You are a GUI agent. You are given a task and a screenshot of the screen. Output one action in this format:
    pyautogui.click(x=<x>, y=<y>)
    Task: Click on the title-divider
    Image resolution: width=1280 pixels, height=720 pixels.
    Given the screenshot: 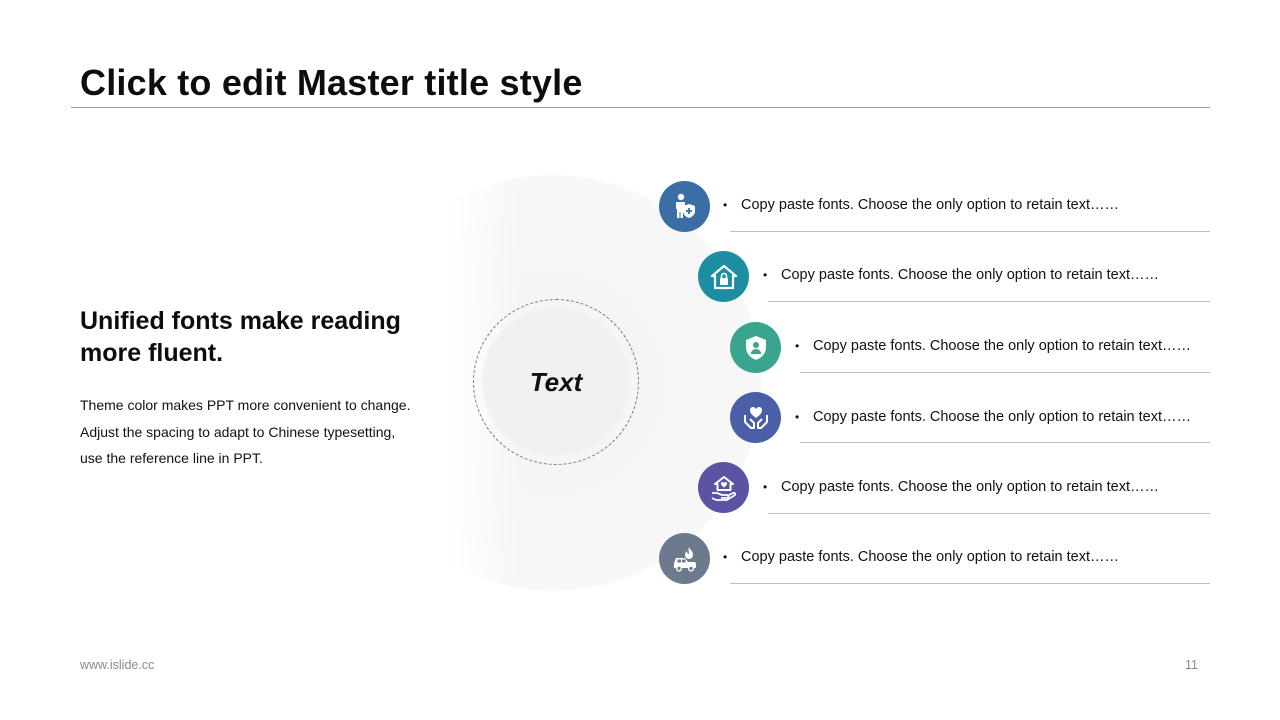 What is the action you would take?
    pyautogui.click(x=640, y=107)
    